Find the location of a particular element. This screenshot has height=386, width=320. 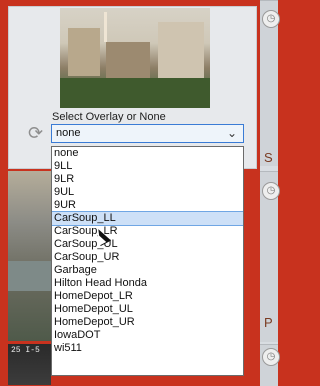

overlay-option: HomeDepot_UL is located at coordinates (147, 309).